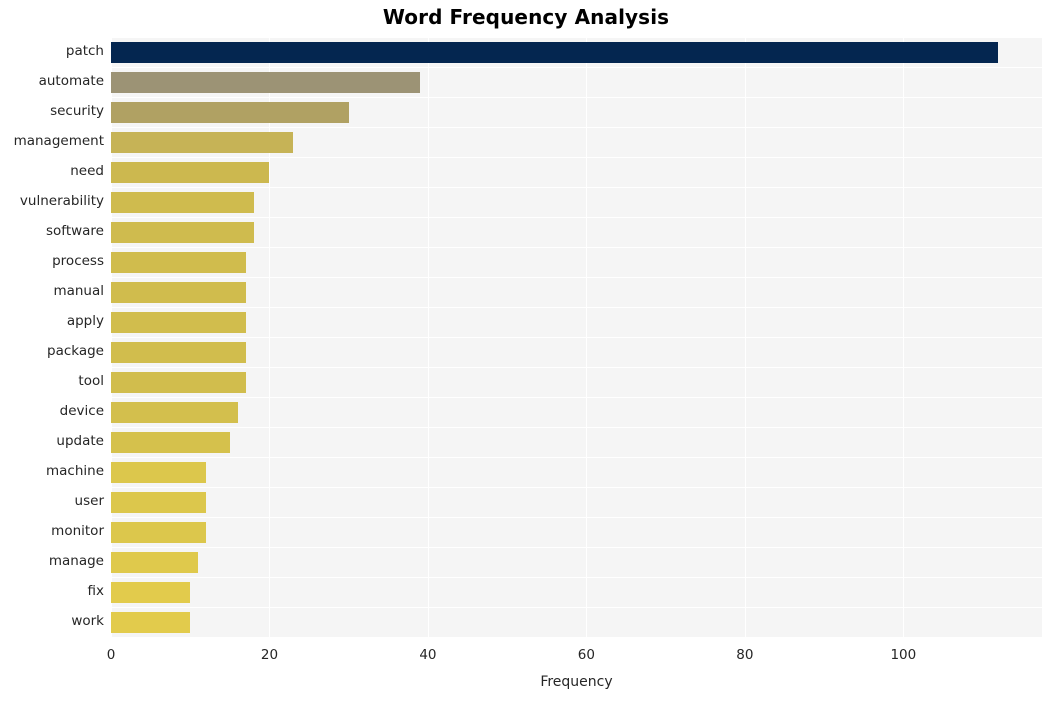 Image resolution: width=1052 pixels, height=701 pixels. Describe the element at coordinates (89, 501) in the screenshot. I see `y-tick-label: user` at that location.